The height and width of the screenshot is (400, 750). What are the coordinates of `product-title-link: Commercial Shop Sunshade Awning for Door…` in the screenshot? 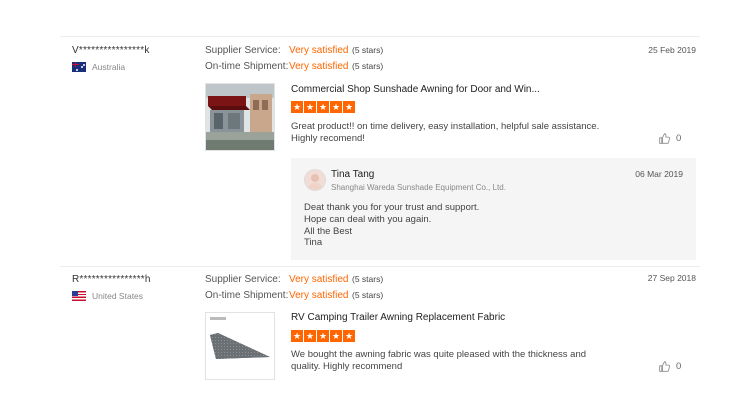 It's located at (415, 89).